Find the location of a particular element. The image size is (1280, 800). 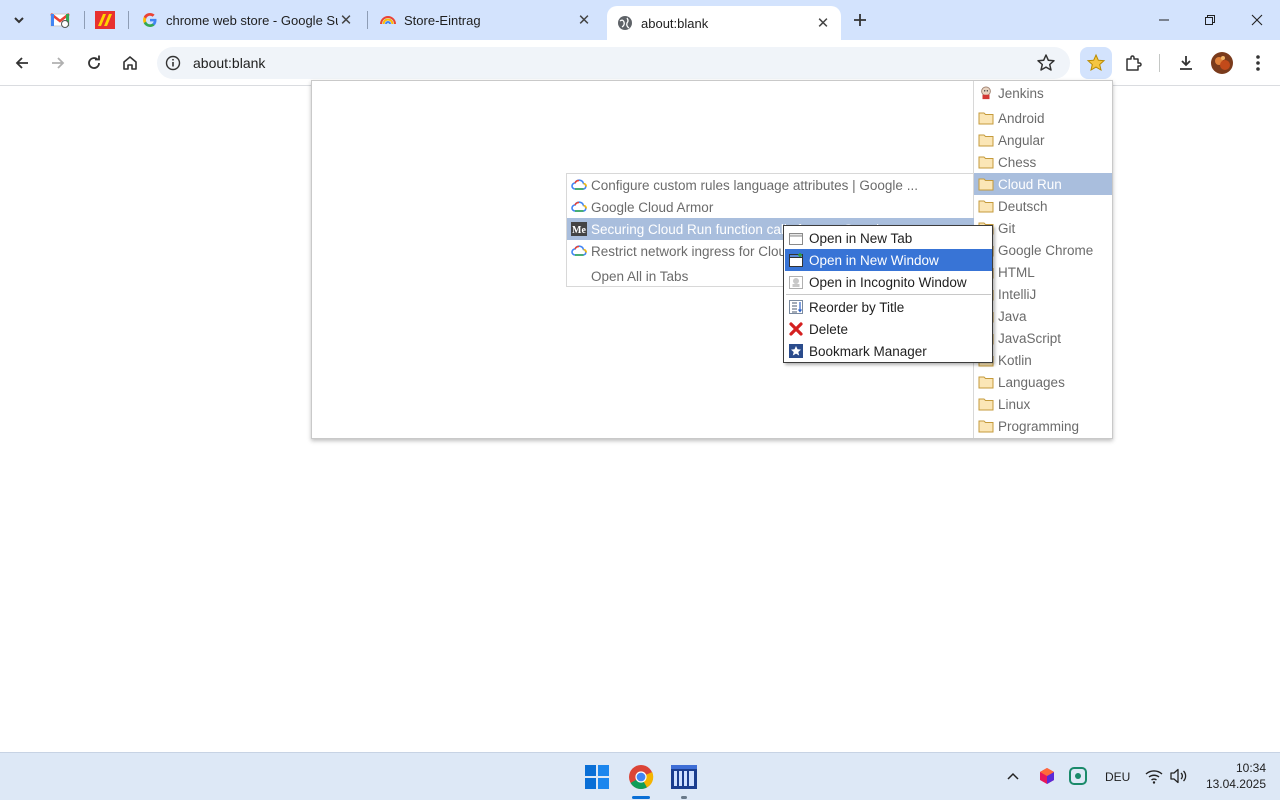

bookmarks-extension-button is located at coordinates (1096, 63).